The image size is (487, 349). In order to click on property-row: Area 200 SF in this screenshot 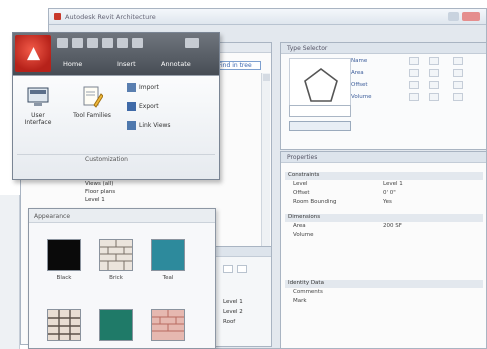, I will do `click(384, 227)`.